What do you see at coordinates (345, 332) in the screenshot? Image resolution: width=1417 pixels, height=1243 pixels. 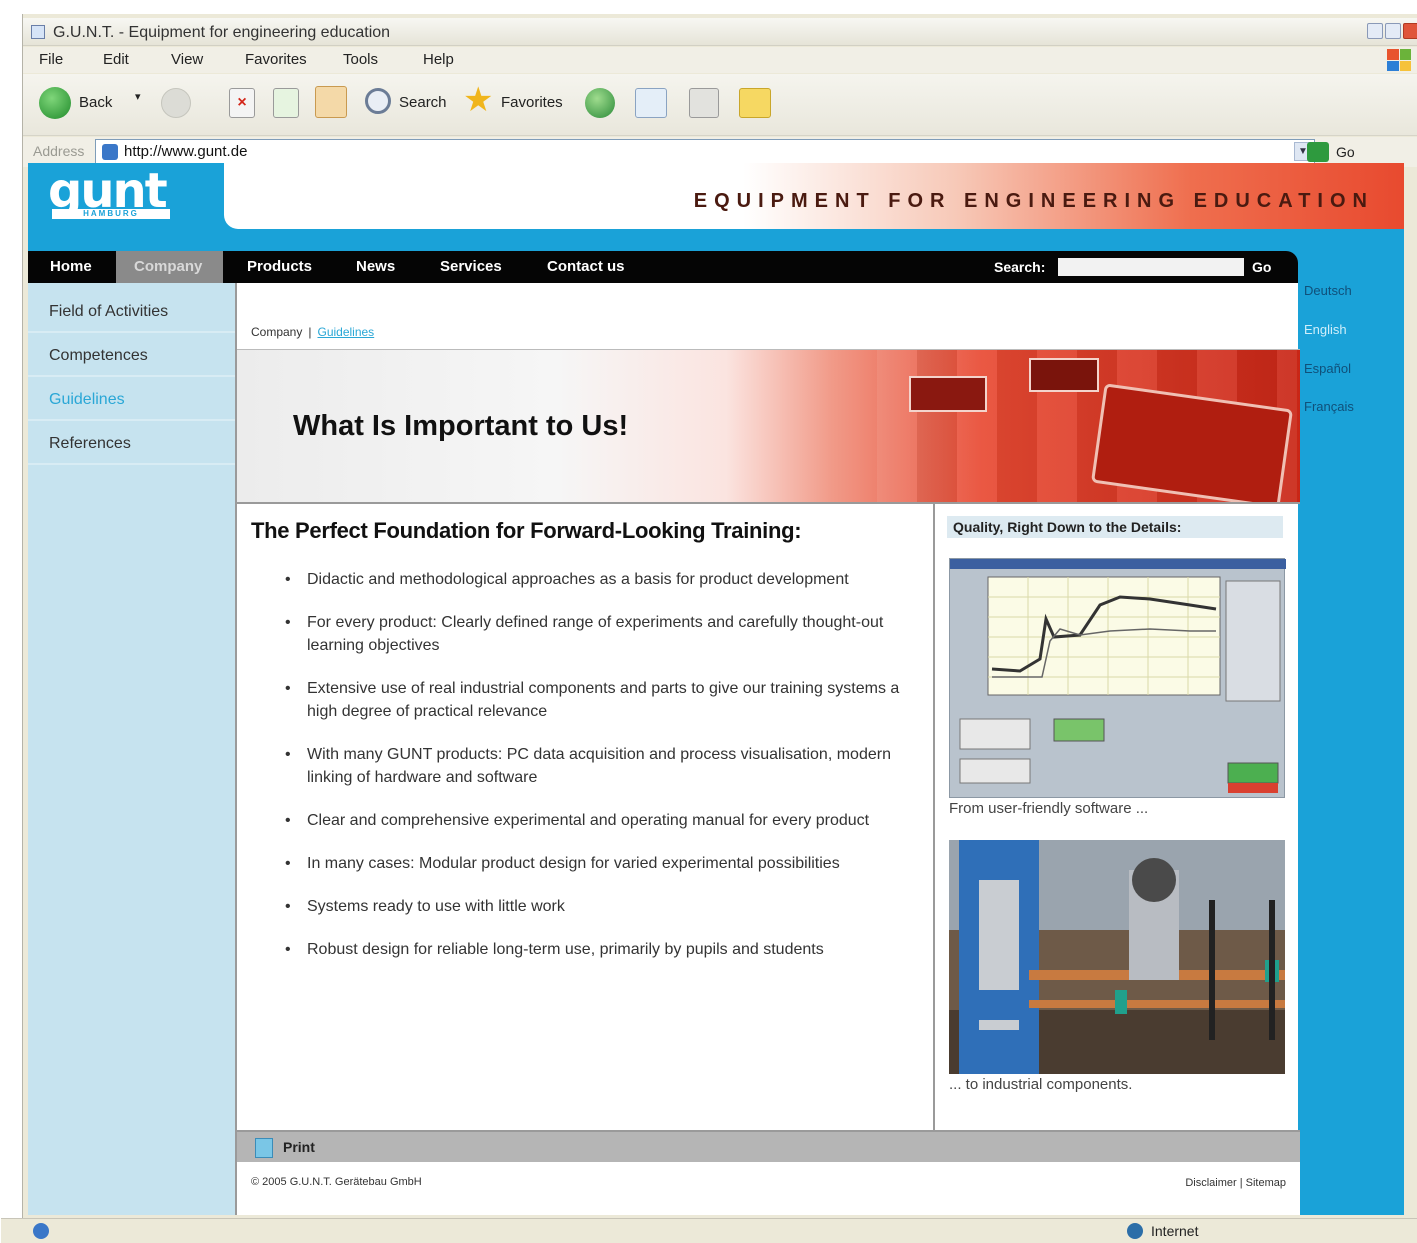 I see `breadcrumb-guidelines: Guidelines` at bounding box center [345, 332].